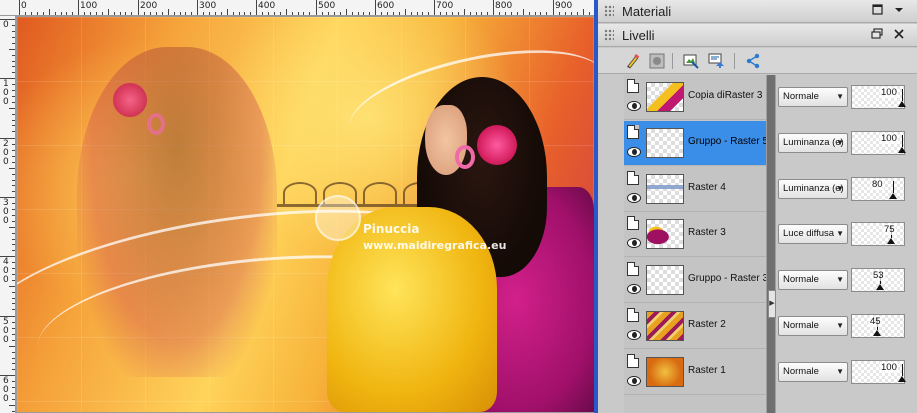 The height and width of the screenshot is (413, 917). I want to click on layer-name: Gruppo - Raster 3, so click(728, 278).